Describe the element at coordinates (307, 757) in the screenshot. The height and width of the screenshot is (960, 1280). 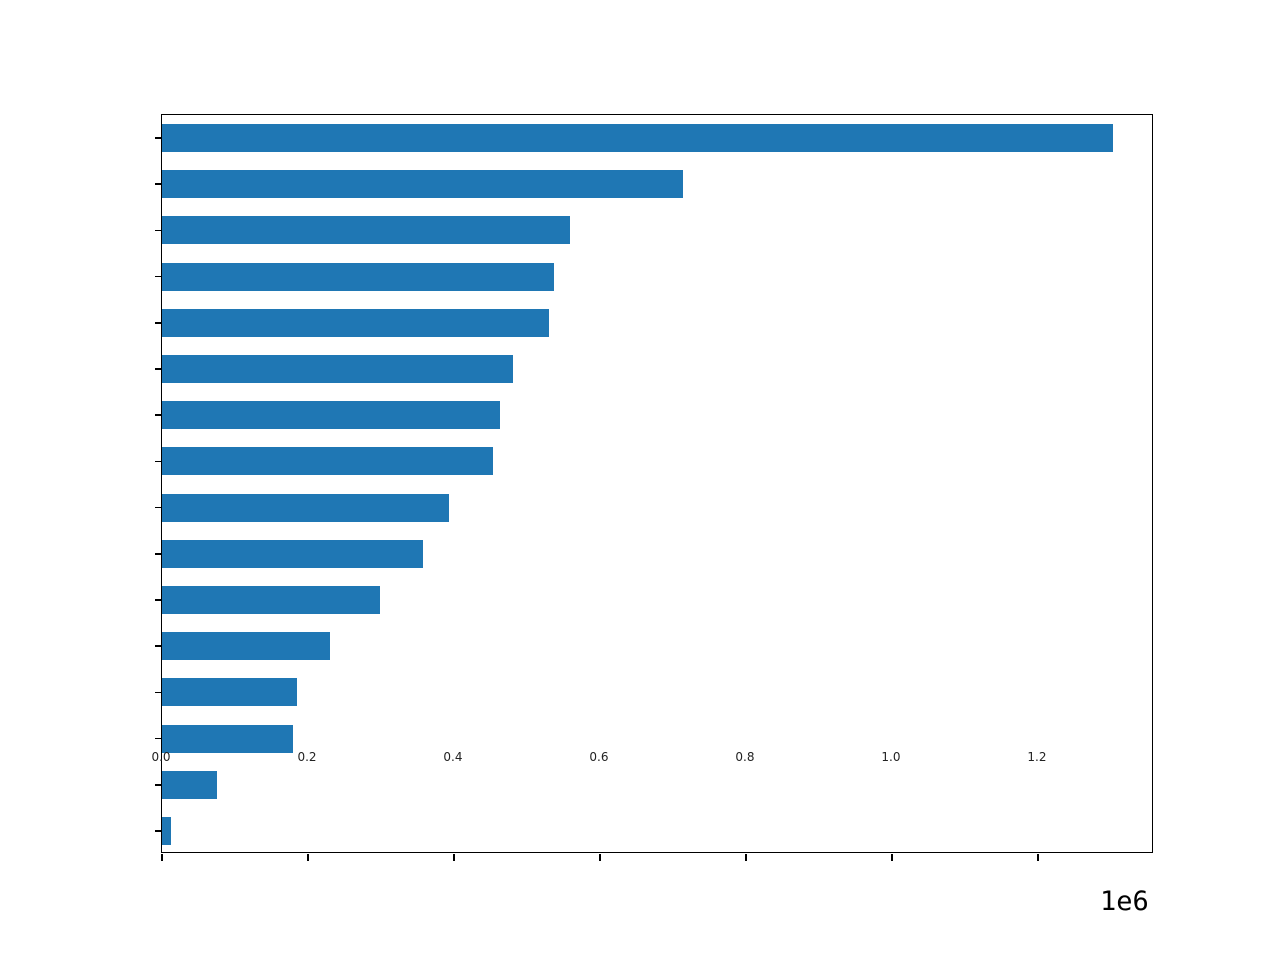
I see `x-tick-label: 0.2` at that location.